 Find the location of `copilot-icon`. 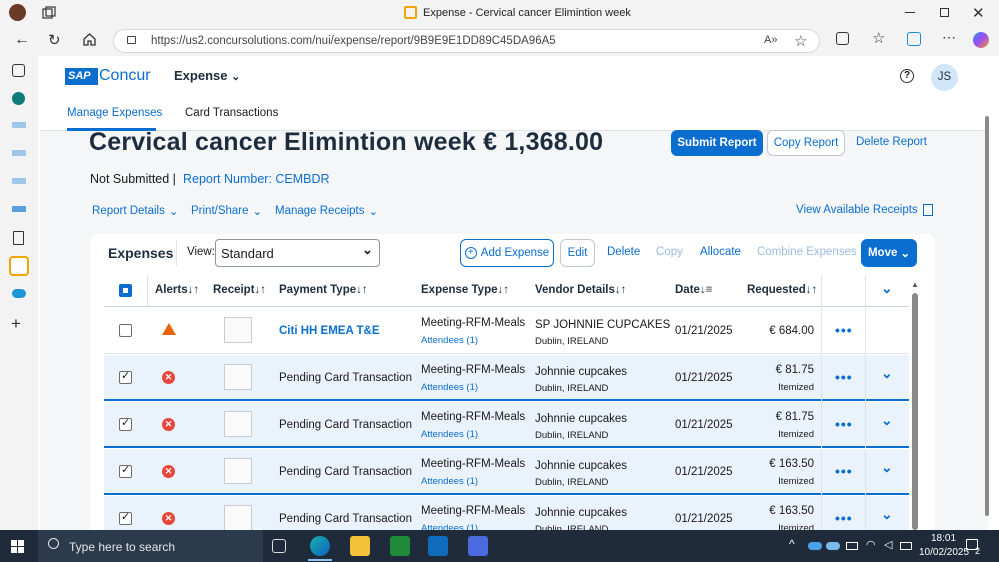

copilot-icon is located at coordinates (981, 40).